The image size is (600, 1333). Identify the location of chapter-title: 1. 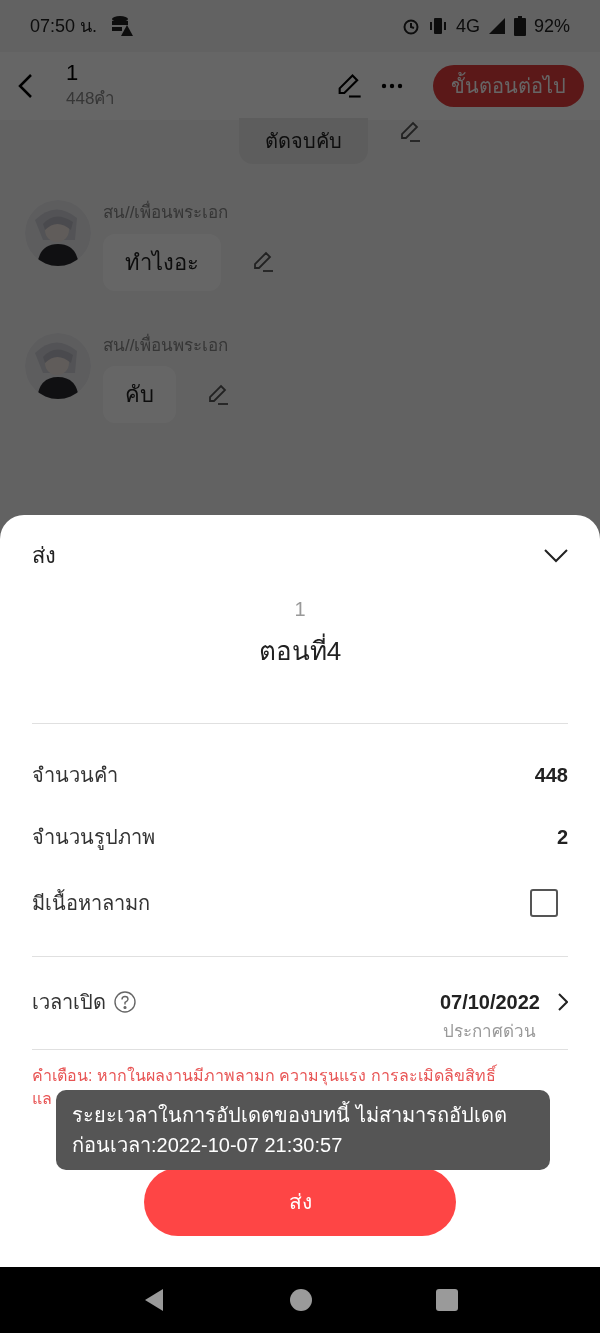
(73, 73).